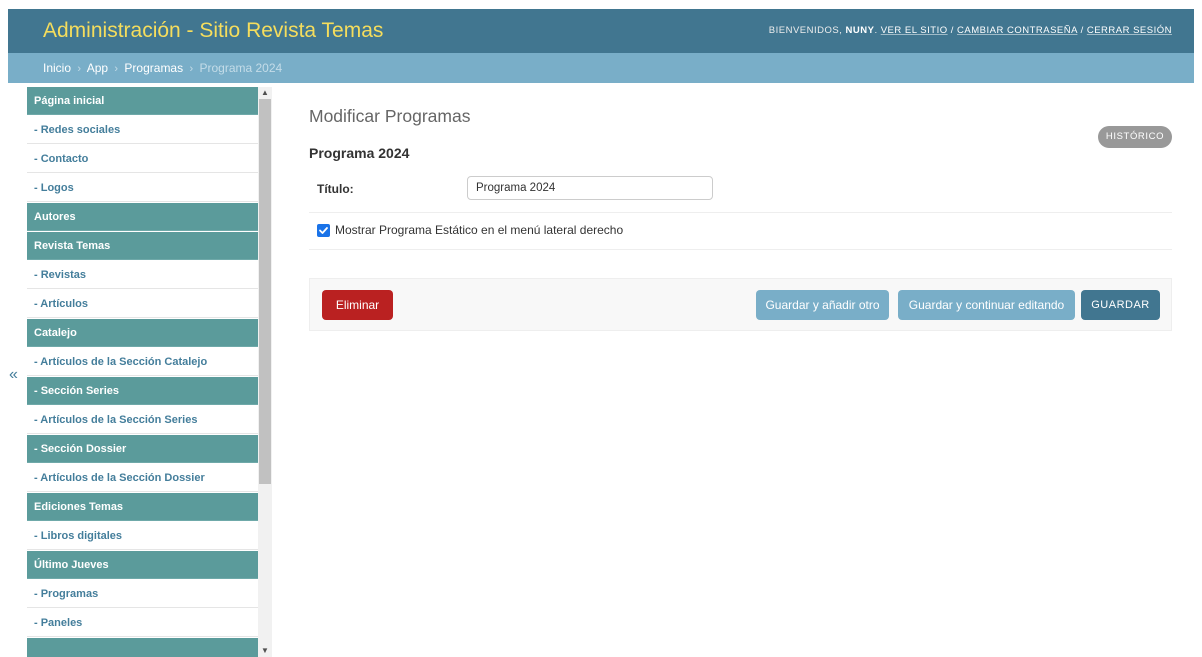 The width and height of the screenshot is (1202, 657). What do you see at coordinates (142, 130) in the screenshot?
I see `sidebar-item: - Redes sociales` at bounding box center [142, 130].